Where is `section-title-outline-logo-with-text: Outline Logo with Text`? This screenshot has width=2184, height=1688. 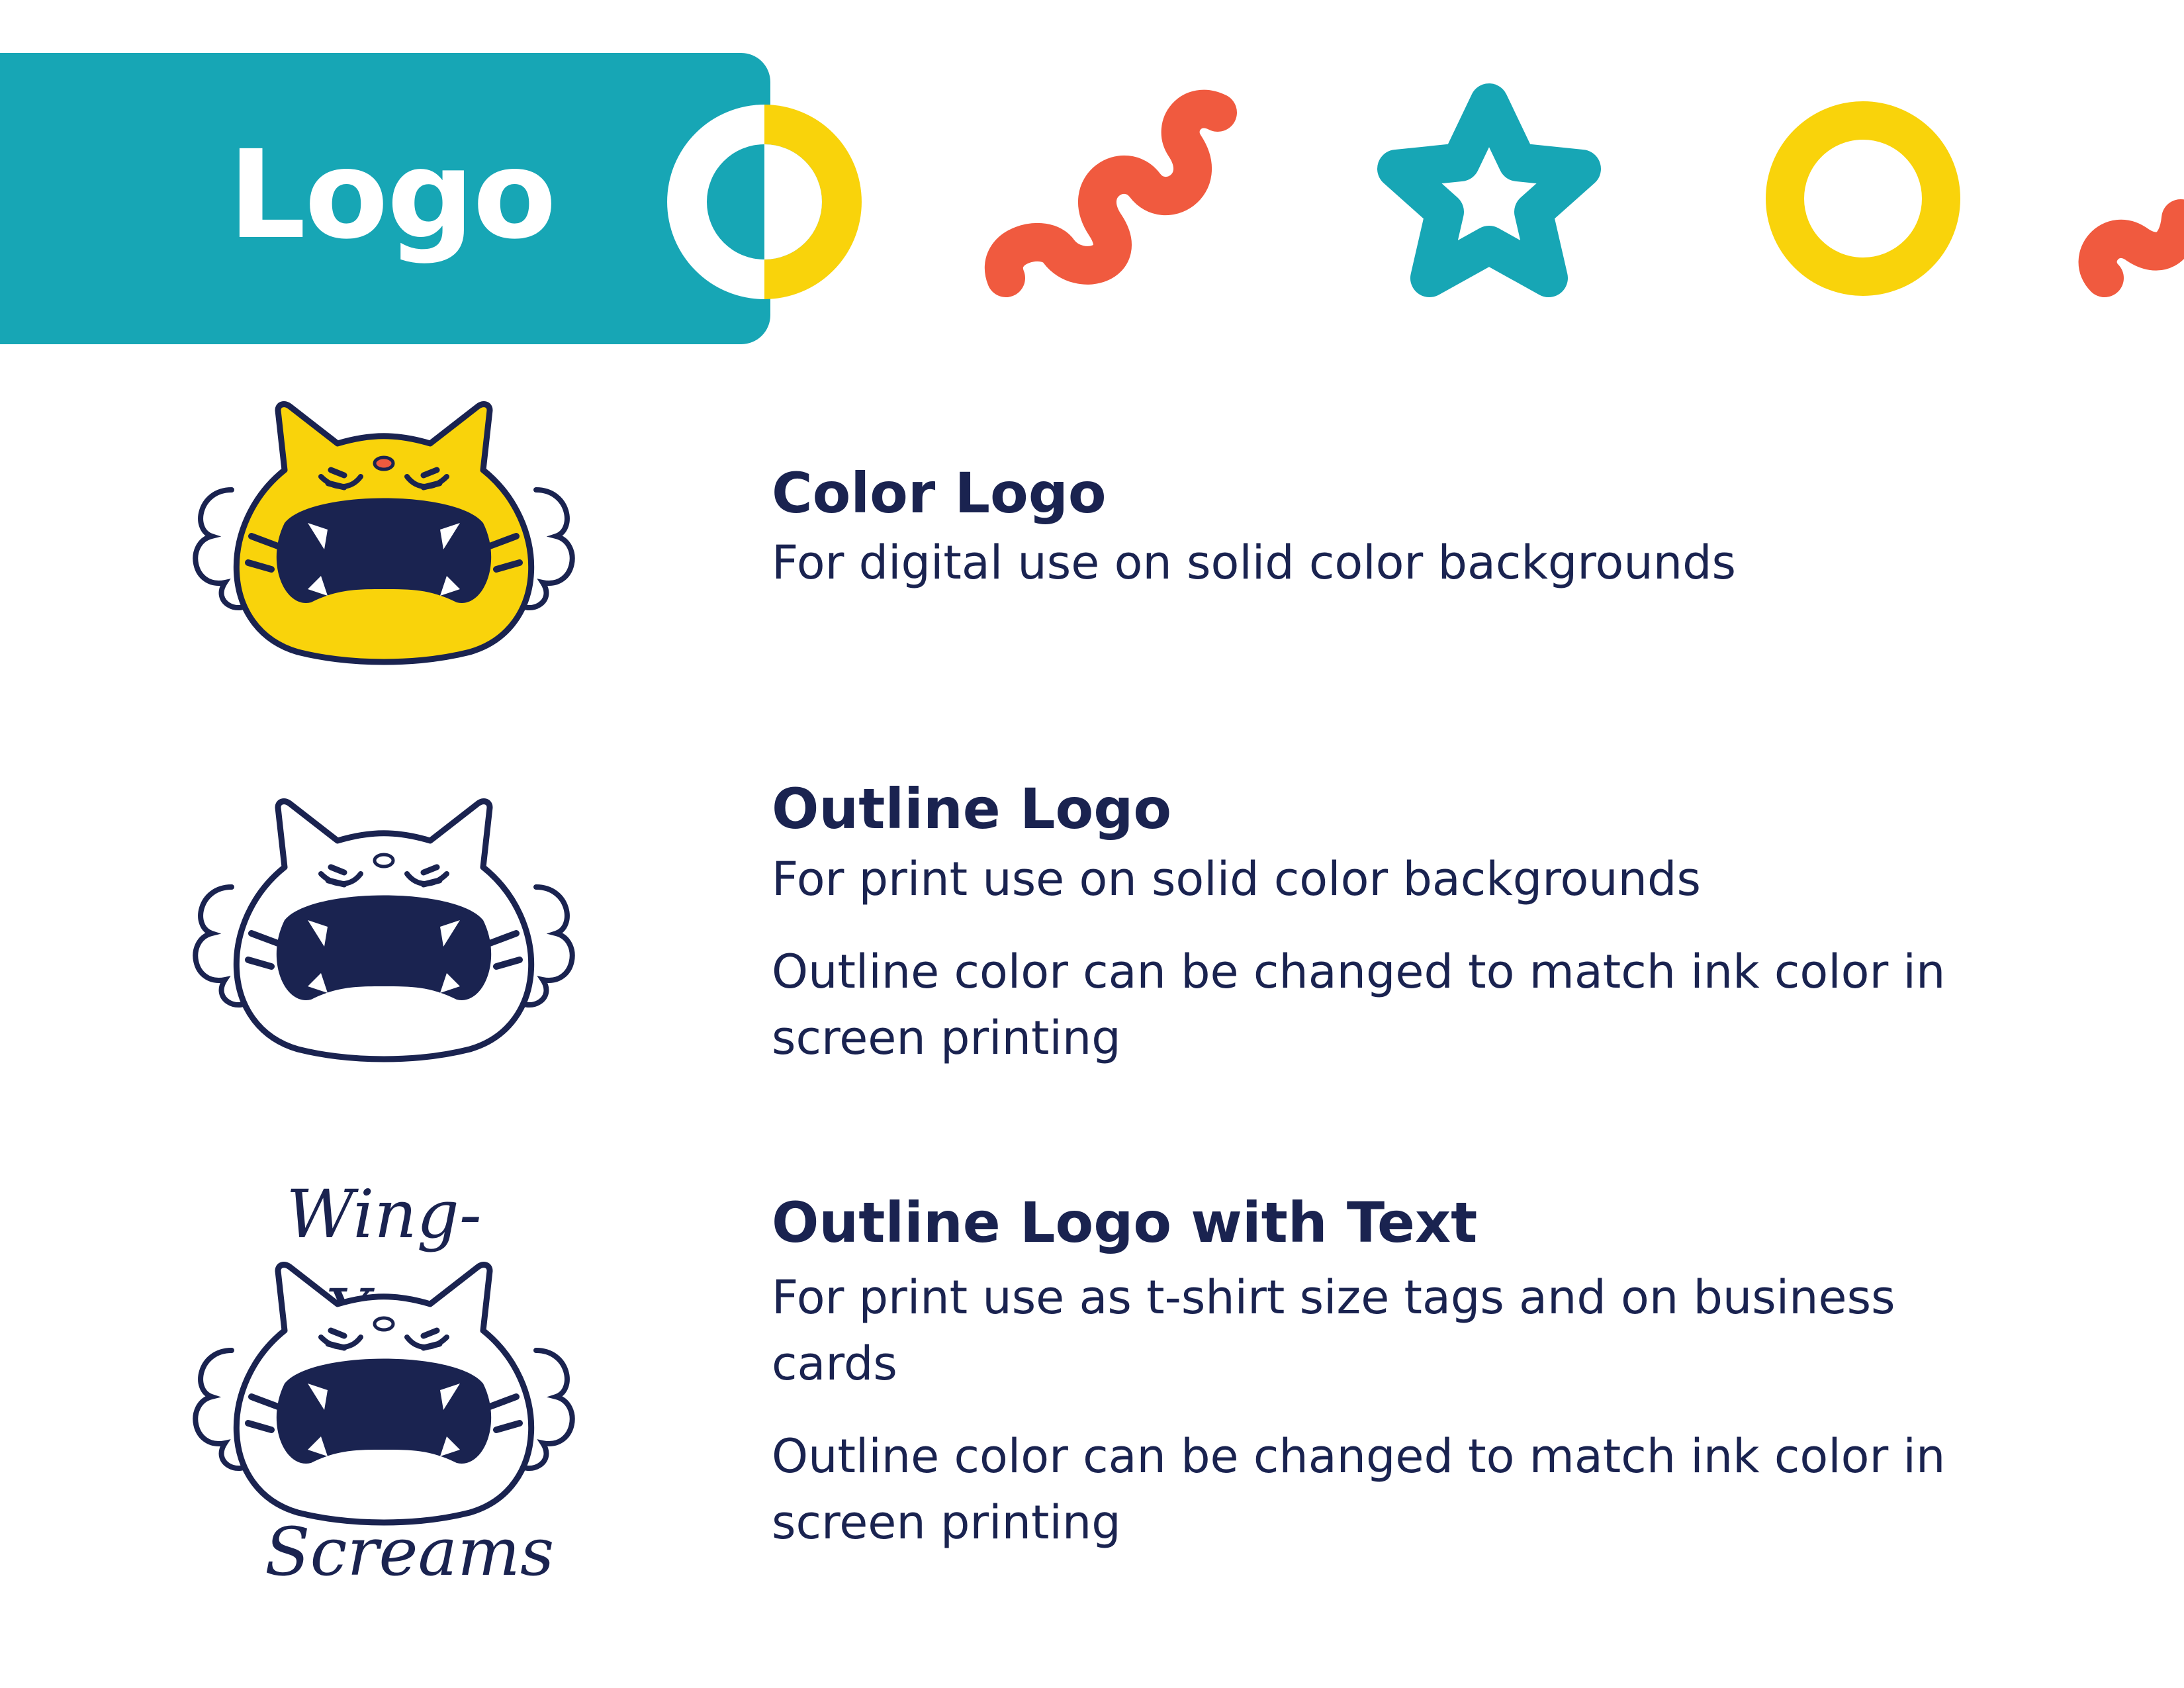 section-title-outline-logo-with-text: Outline Logo with Text is located at coordinates (1125, 1222).